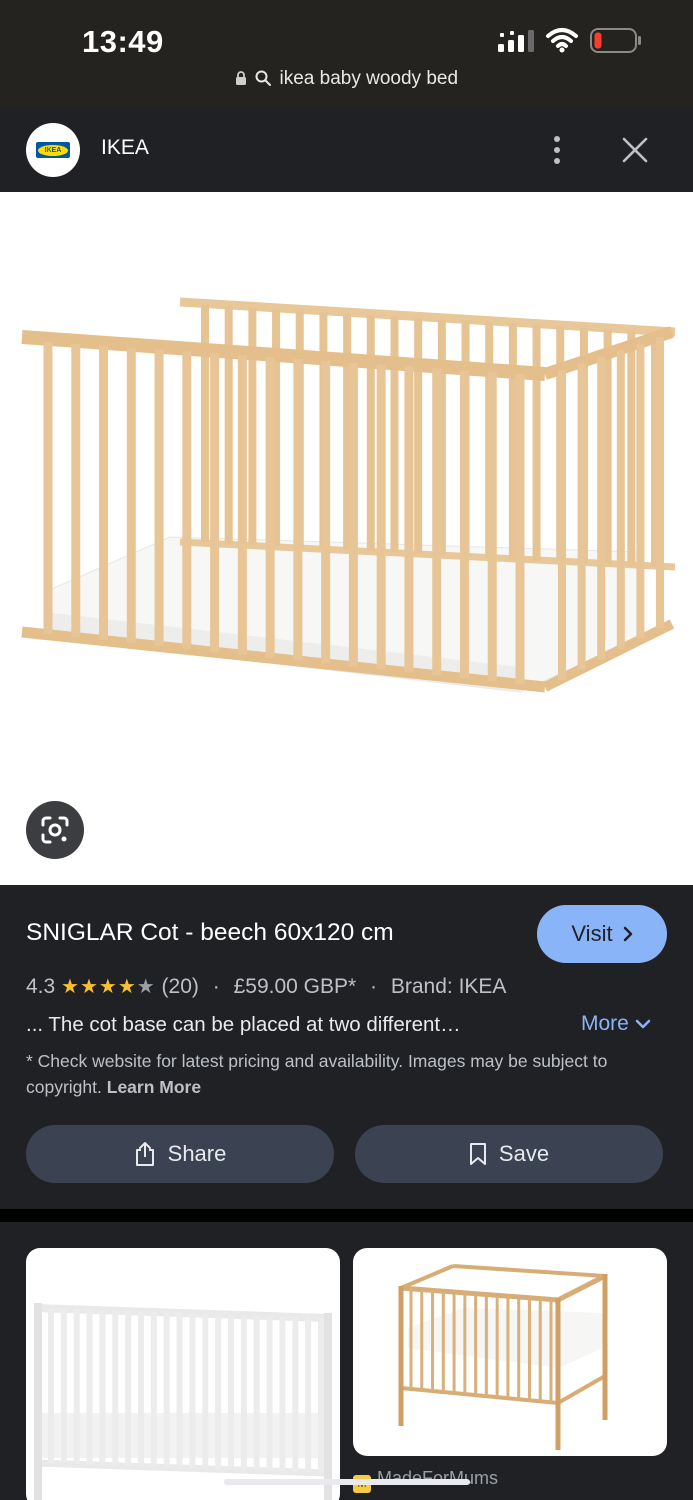  I want to click on chevron-down-icon, so click(642, 1024).